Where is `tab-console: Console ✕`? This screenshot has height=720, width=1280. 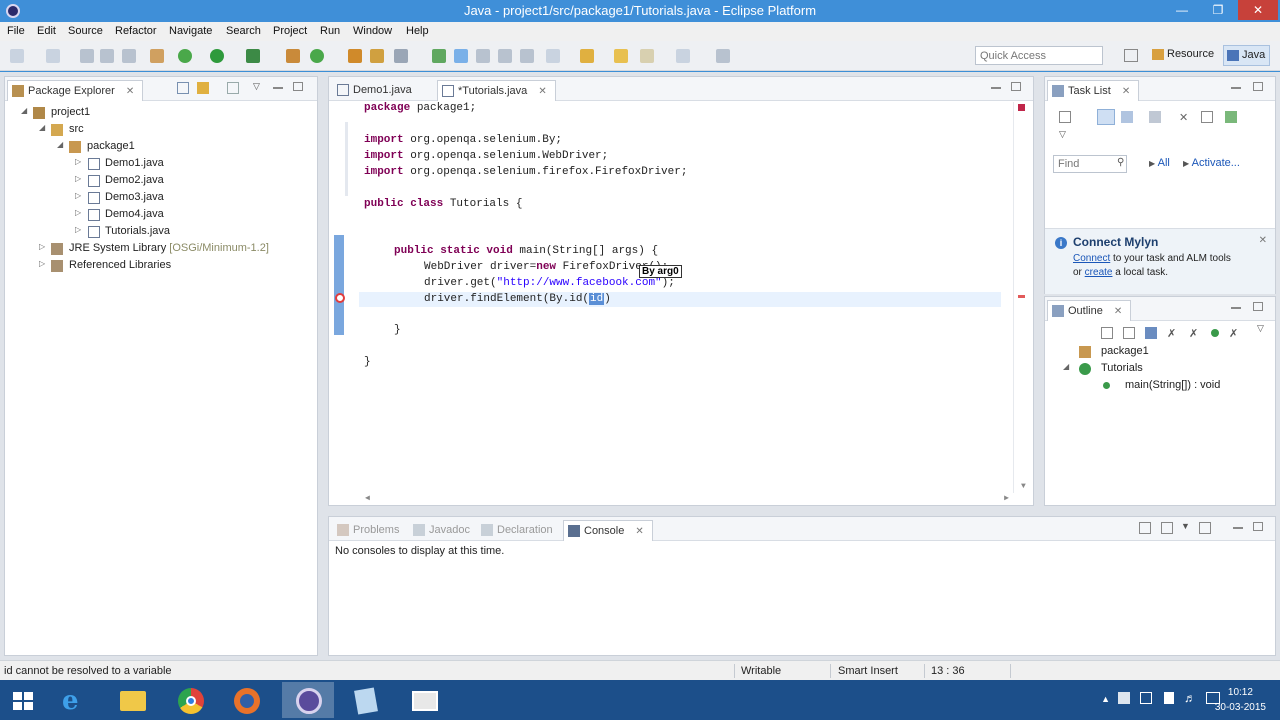 tab-console: Console ✕ is located at coordinates (608, 530).